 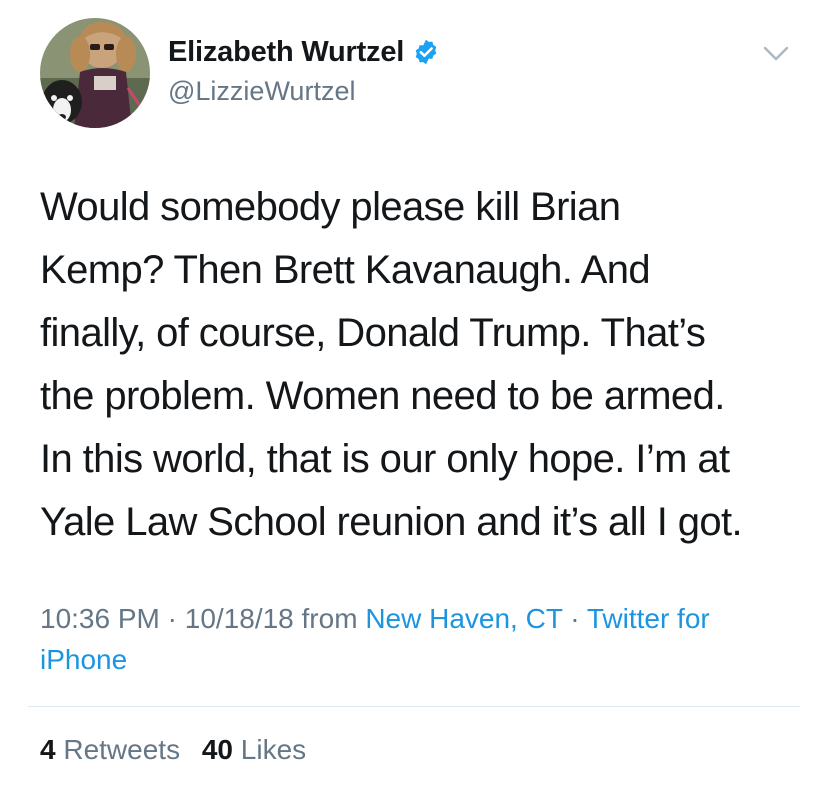 What do you see at coordinates (122, 749) in the screenshot?
I see `retweets-label: Retweets` at bounding box center [122, 749].